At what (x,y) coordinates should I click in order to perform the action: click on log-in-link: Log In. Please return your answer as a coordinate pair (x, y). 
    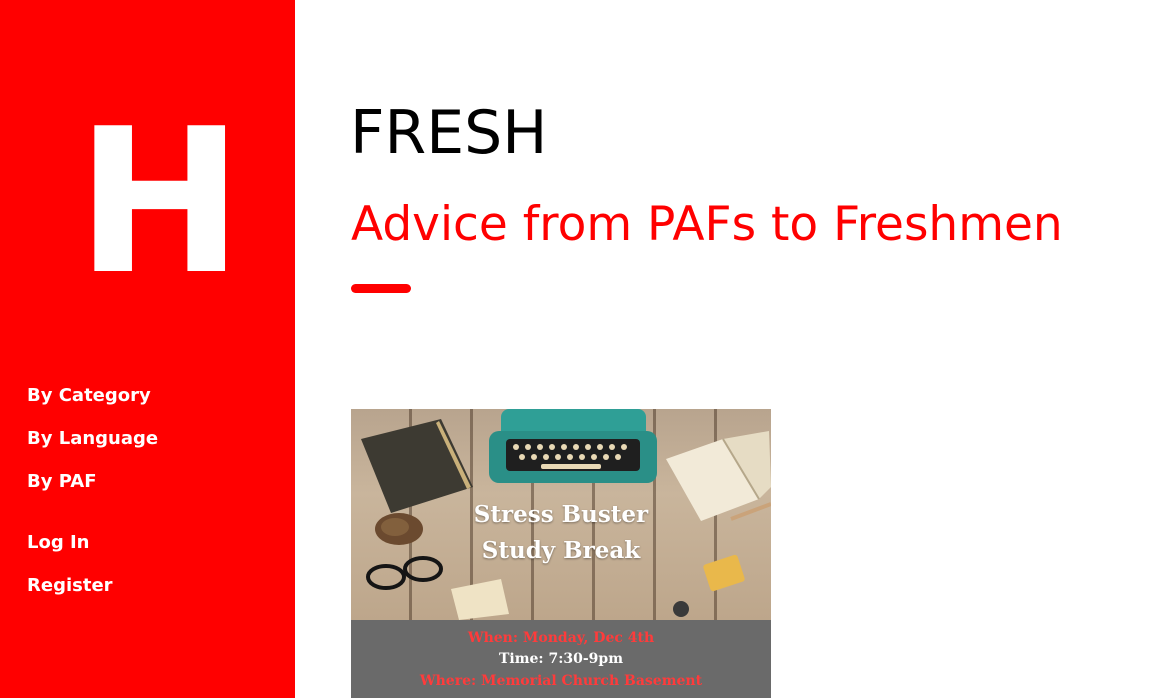
    Looking at the image, I should click on (58, 542).